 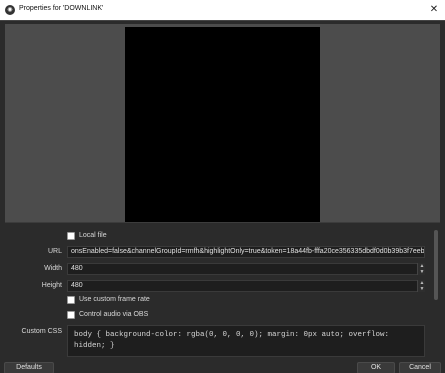 What do you see at coordinates (29, 367) in the screenshot?
I see `defaults-button: Defaults` at bounding box center [29, 367].